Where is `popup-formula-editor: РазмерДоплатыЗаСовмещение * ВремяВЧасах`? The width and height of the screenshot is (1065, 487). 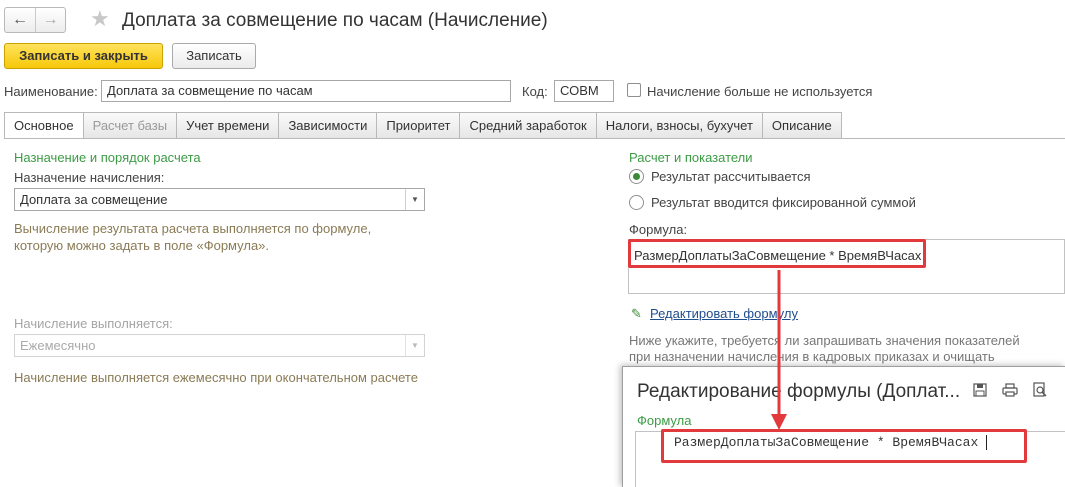
popup-formula-editor: РазмерДоплатыЗаСовмещение * ВремяВЧасах is located at coordinates (850, 459).